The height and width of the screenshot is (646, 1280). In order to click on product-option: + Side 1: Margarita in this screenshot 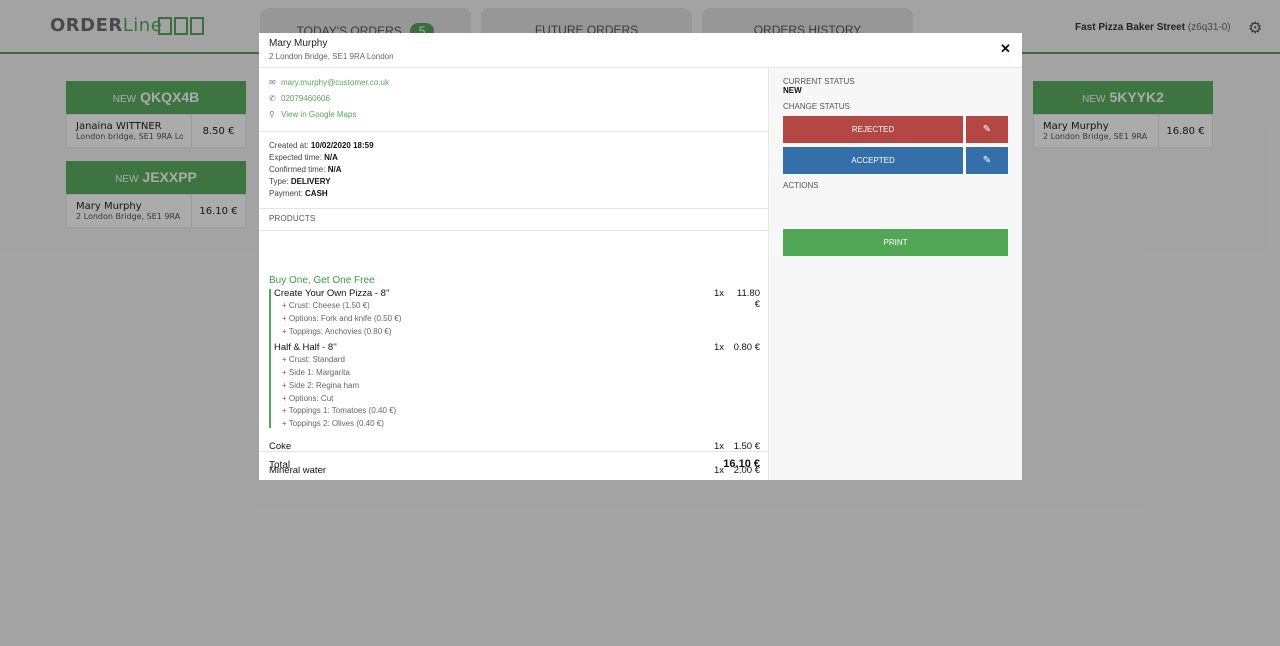, I will do `click(316, 372)`.